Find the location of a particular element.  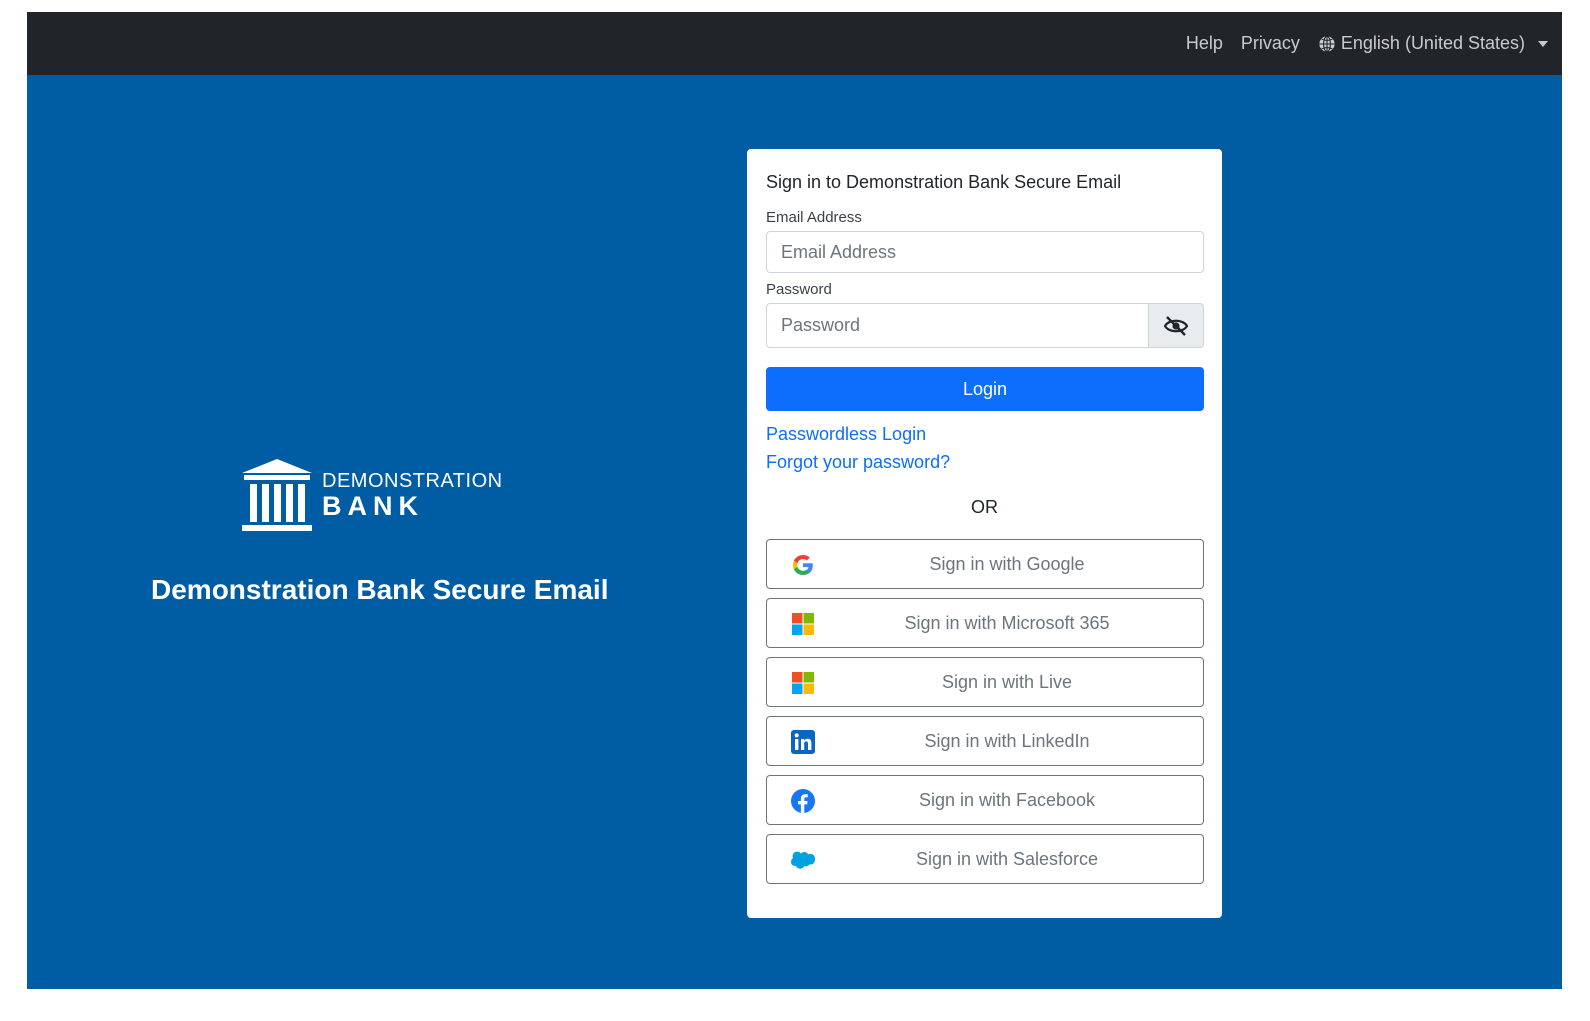

sign-in-facebook-button: Sign in with Facebook is located at coordinates (985, 800).